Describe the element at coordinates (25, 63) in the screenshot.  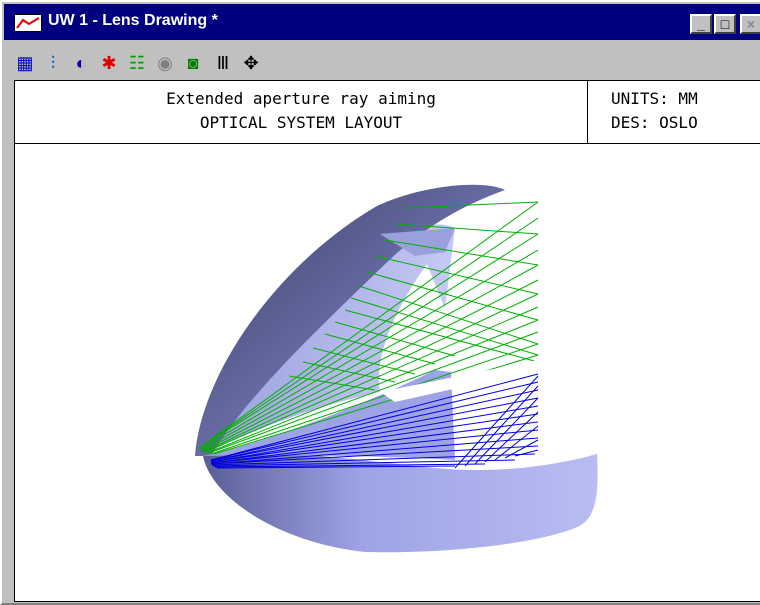
I see `grid-icon: ▦` at that location.